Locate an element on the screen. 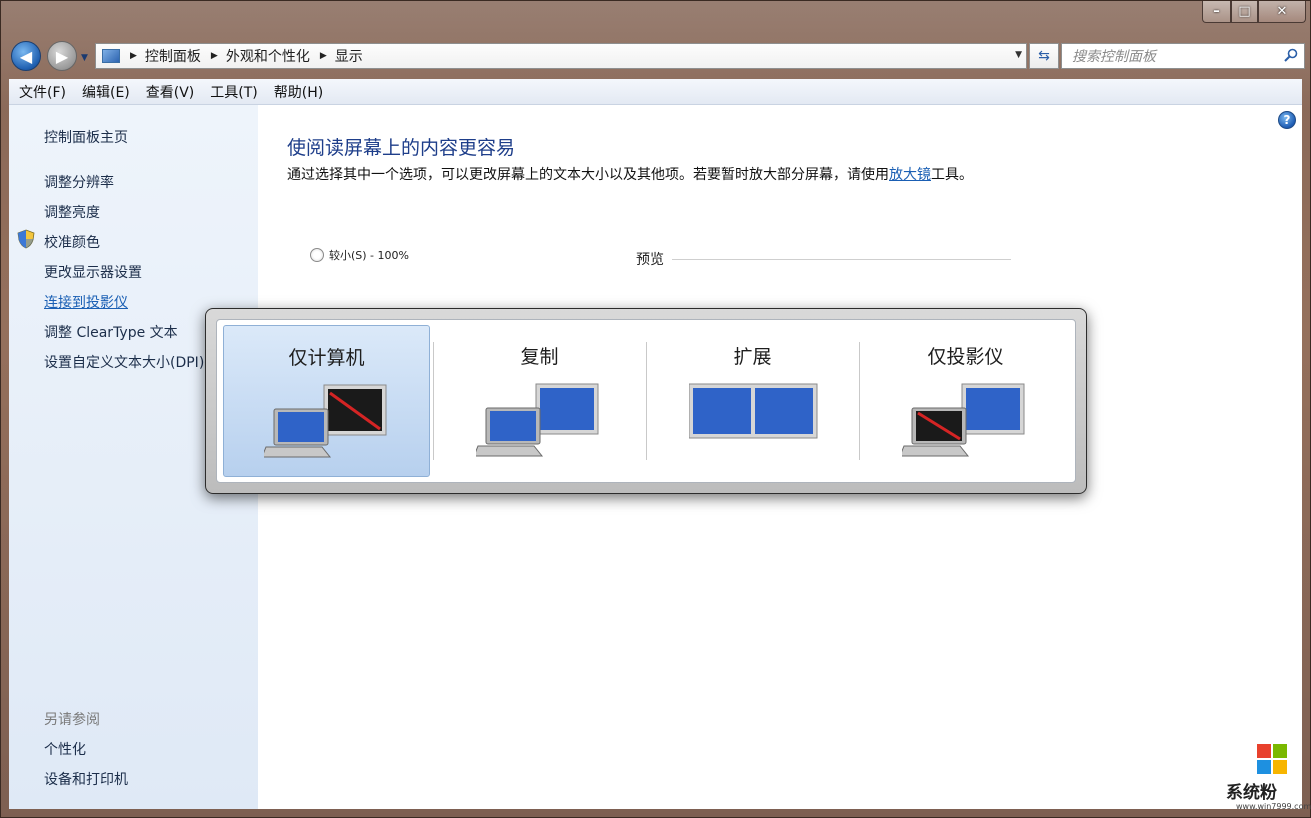 The image size is (1311, 818). sidebar-item-custom-dpi: 设置自定义文本大小(DPI) is located at coordinates (124, 362).